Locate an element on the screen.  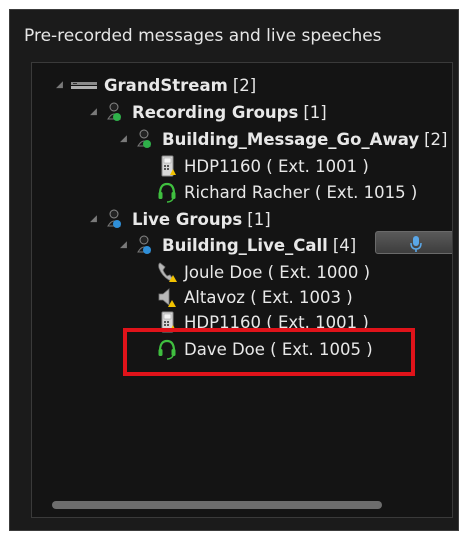
tree-node-joule-doe: Joule Doe ( Ext. 1000 ) is located at coordinates (263, 272).